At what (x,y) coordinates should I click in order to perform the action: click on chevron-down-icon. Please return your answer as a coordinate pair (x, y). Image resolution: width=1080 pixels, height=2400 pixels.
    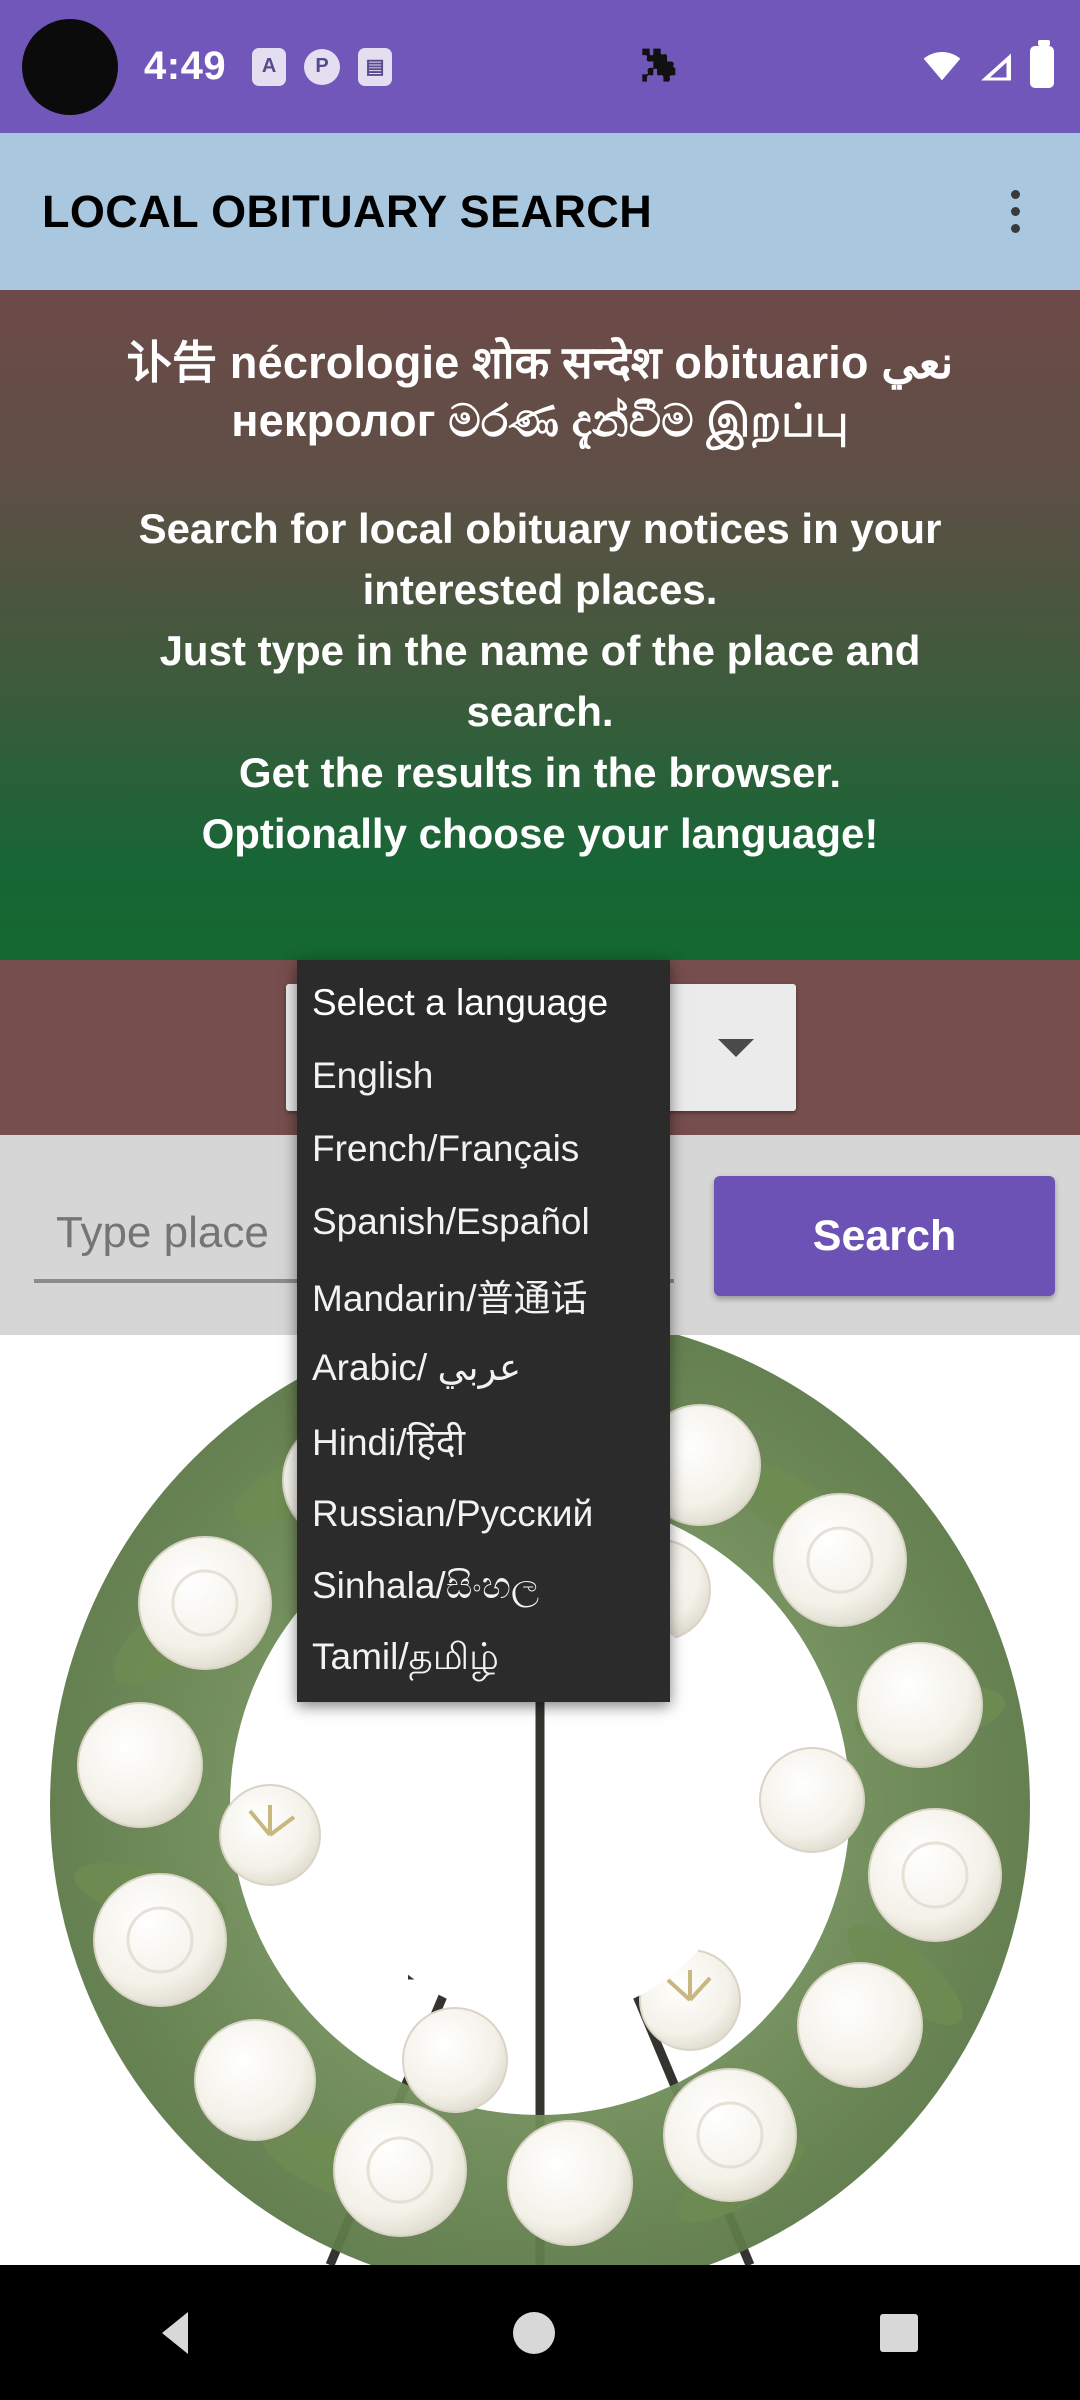
    Looking at the image, I should click on (736, 1047).